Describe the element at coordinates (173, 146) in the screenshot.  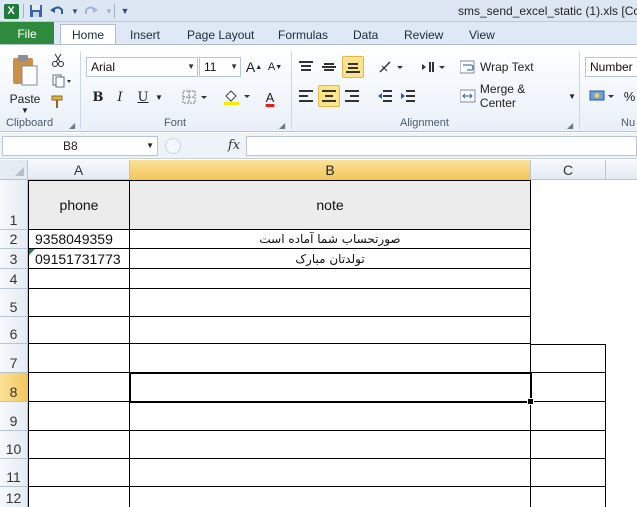
I see `formula-bar-handle` at that location.